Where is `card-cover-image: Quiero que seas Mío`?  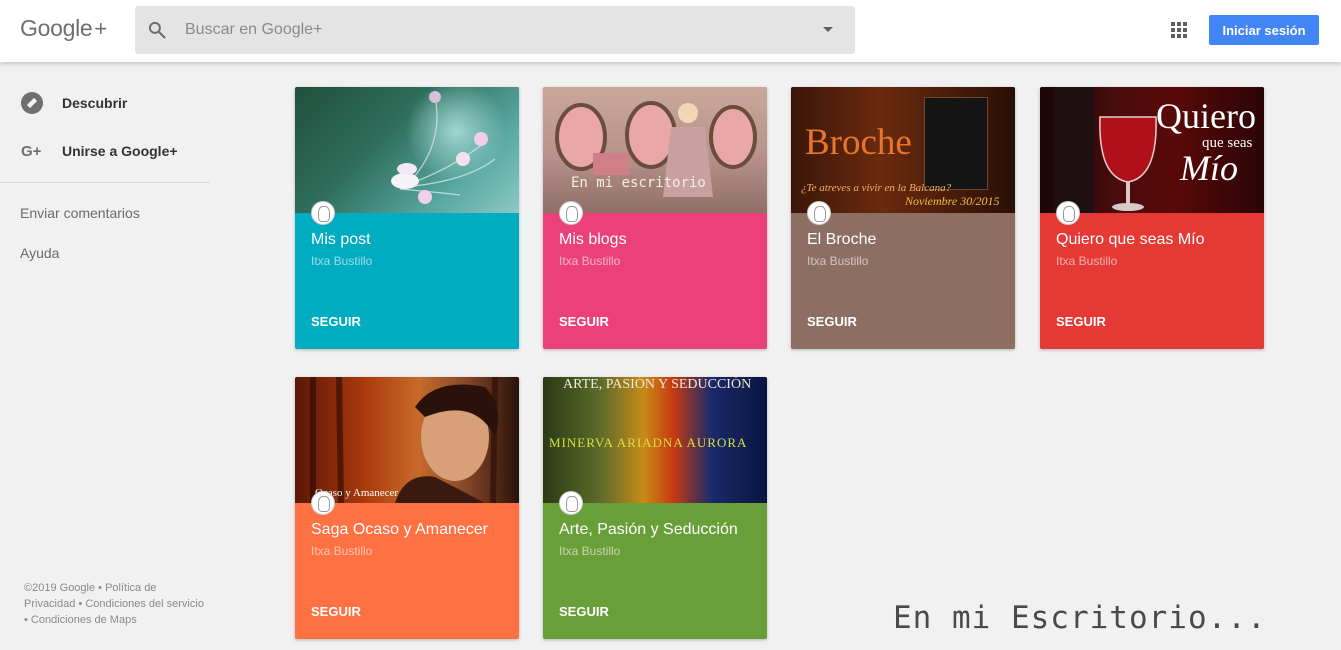
card-cover-image: Quiero que seas Mío is located at coordinates (1152, 150).